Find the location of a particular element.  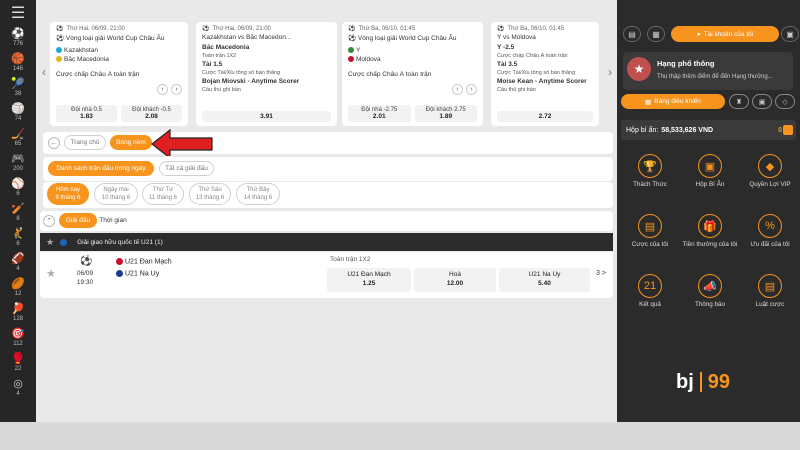

promo-icon: % is located at coordinates (770, 226).